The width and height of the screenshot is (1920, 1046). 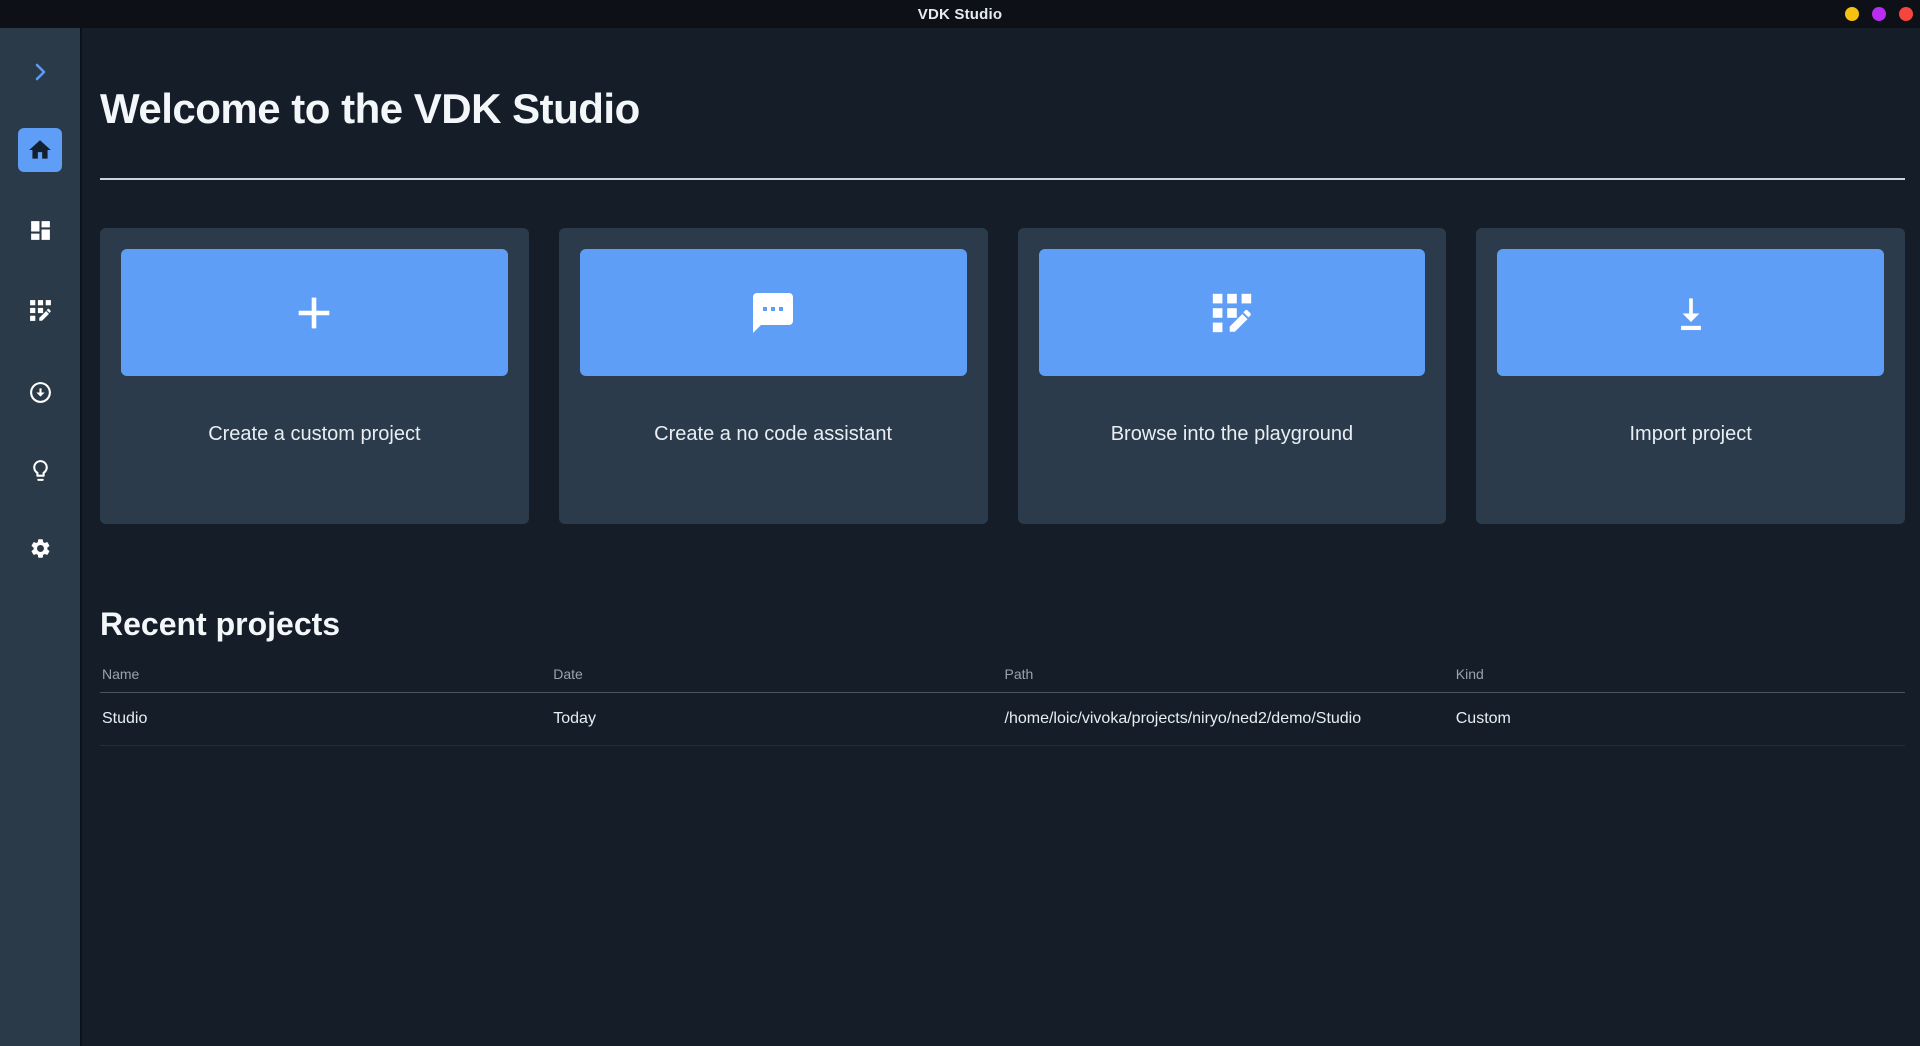 I want to click on dashboard-icon, so click(x=40, y=230).